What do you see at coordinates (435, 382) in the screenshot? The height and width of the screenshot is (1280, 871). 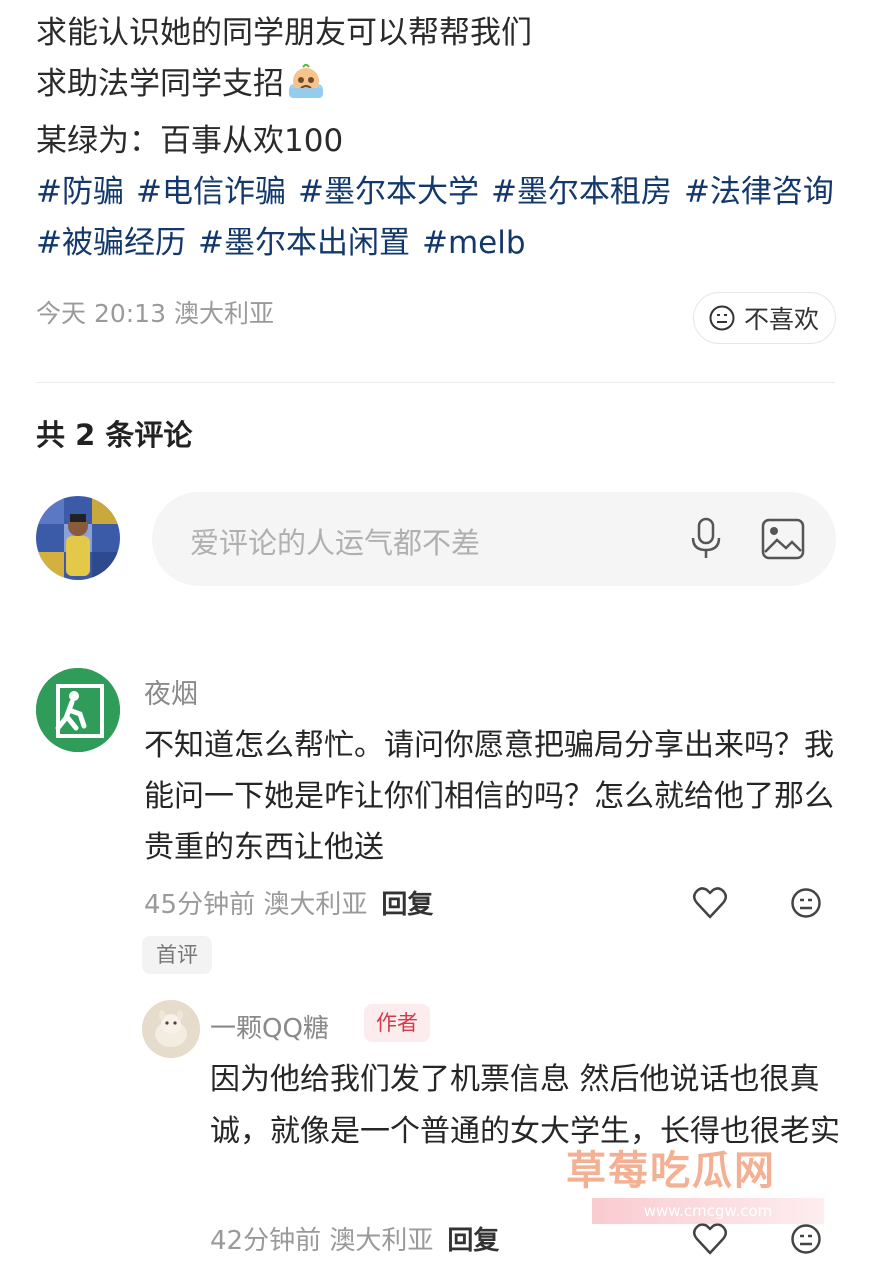 I see `divider` at bounding box center [435, 382].